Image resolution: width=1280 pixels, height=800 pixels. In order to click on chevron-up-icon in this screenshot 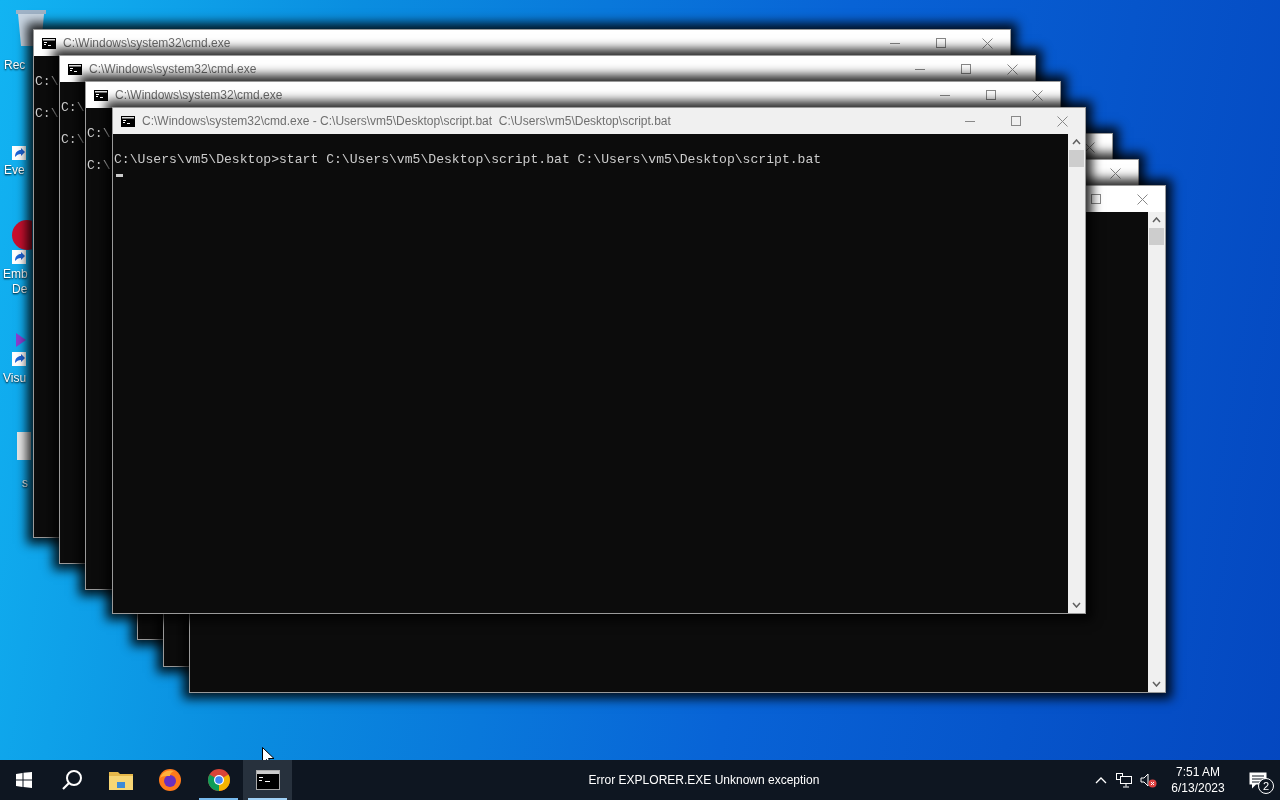, I will do `click(1101, 780)`.